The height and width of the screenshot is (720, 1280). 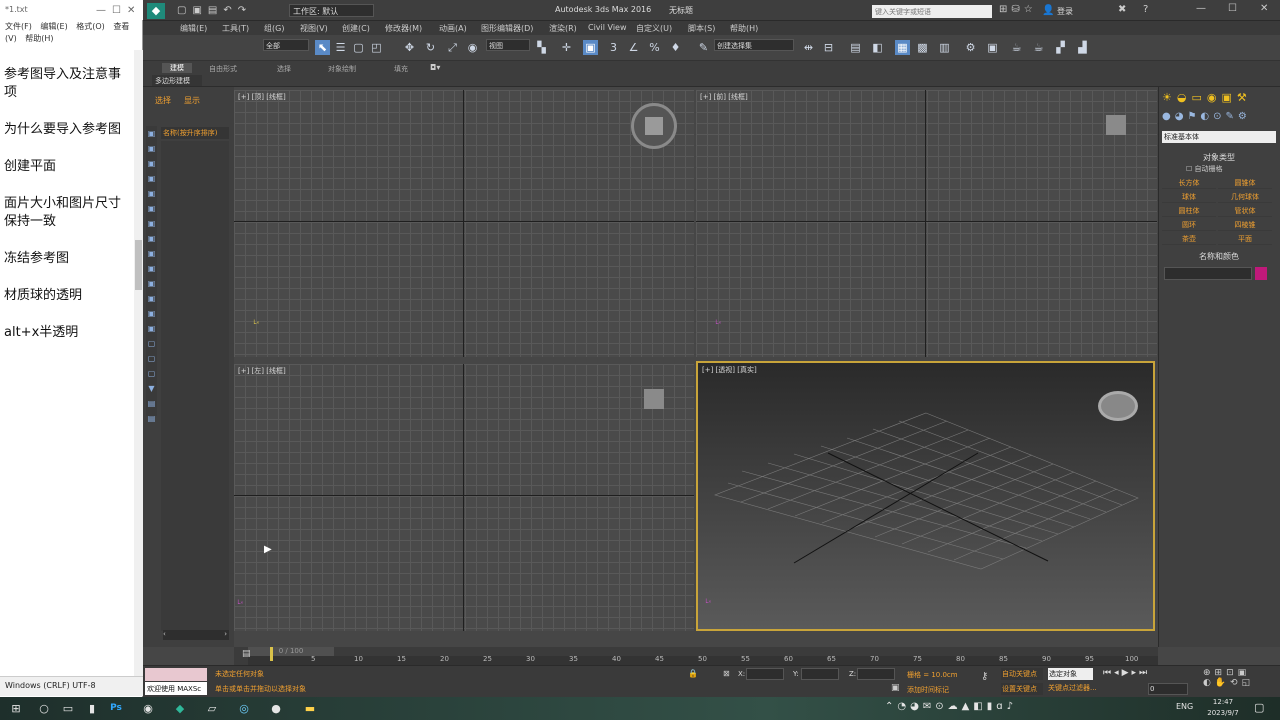 What do you see at coordinates (262, 371) in the screenshot?
I see `viewport-label: [+] [左] [线框]` at bounding box center [262, 371].